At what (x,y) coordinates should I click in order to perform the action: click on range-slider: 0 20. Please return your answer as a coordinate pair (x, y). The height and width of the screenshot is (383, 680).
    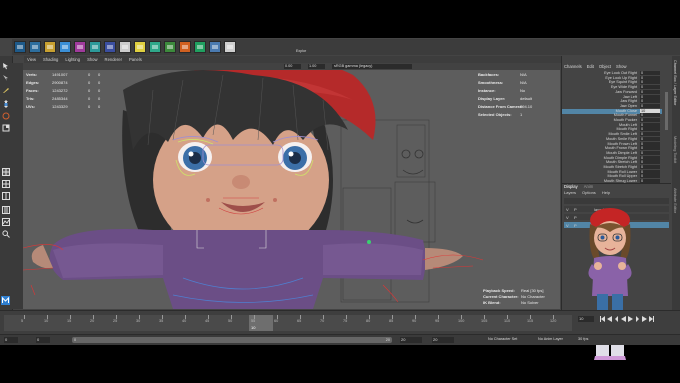
    Looking at the image, I should click on (232, 340).